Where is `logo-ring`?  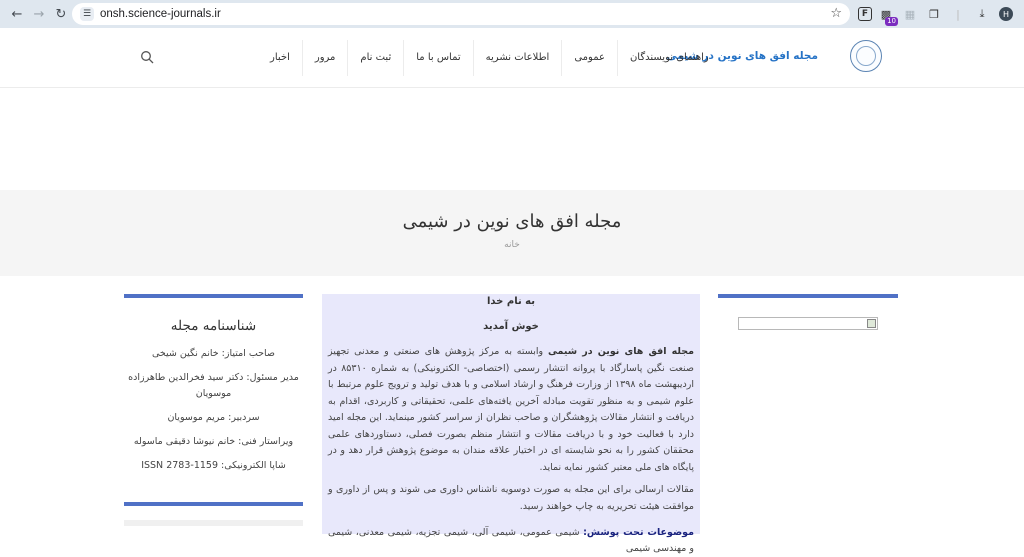
logo-ring is located at coordinates (866, 56).